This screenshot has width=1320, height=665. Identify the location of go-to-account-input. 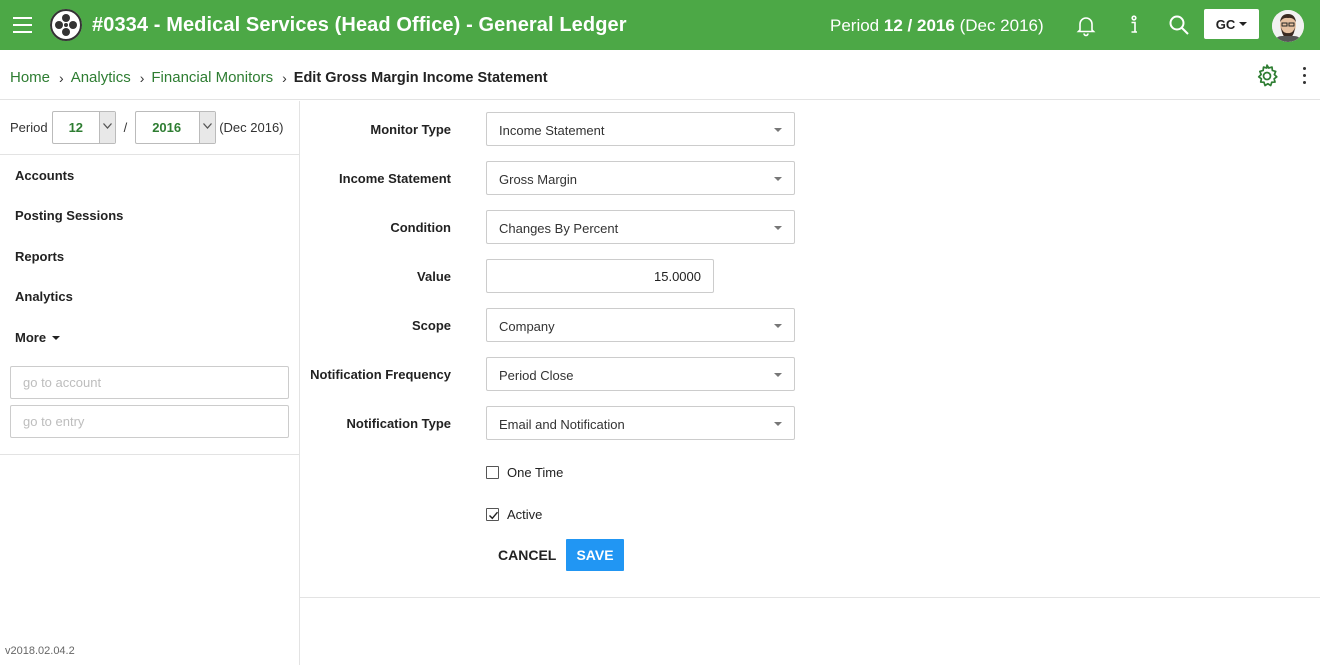
(149, 382).